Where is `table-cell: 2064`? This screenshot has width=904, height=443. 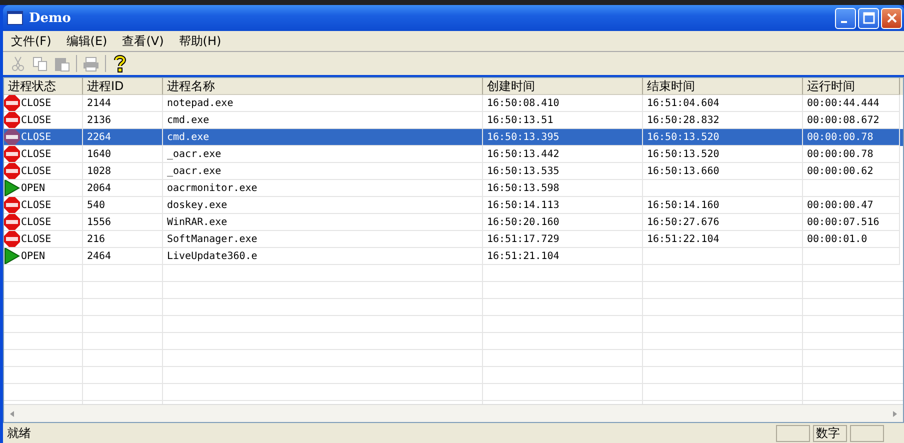 table-cell: 2064 is located at coordinates (99, 188).